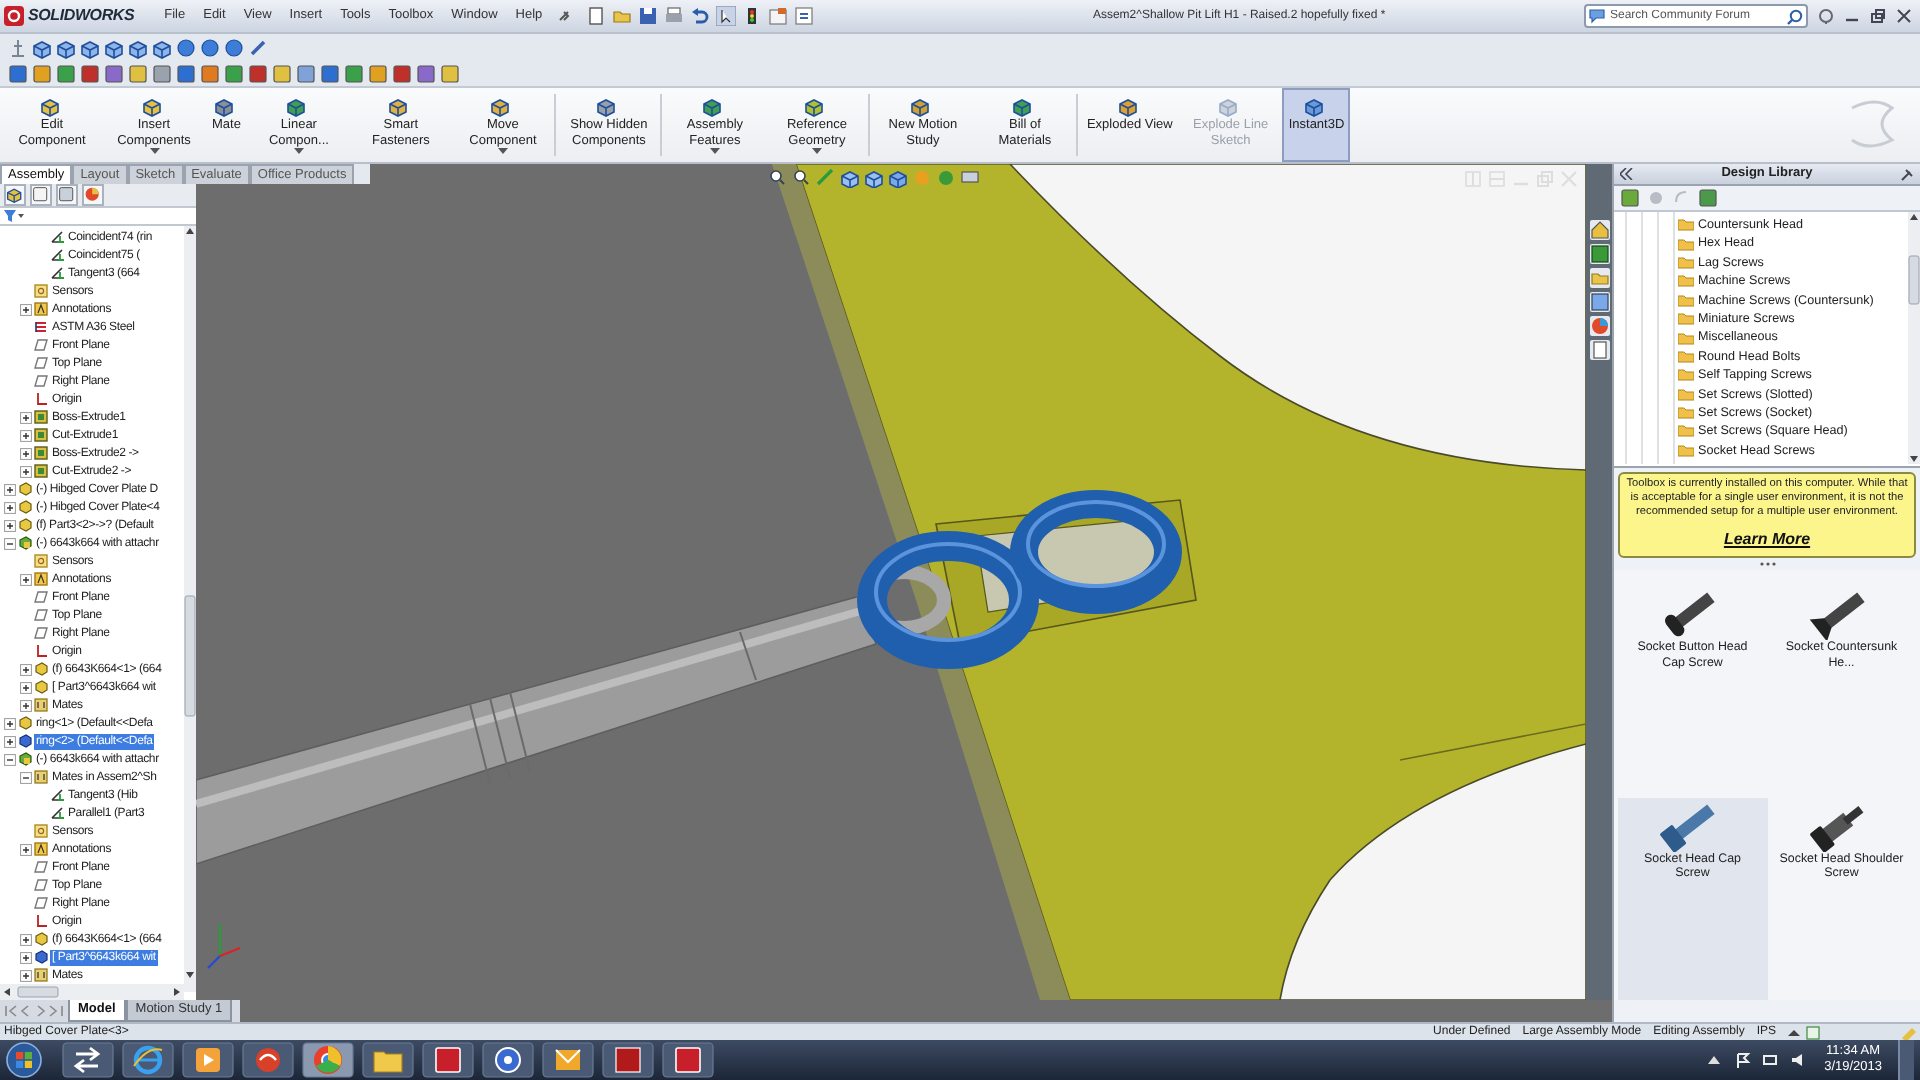 The image size is (1920, 1080). What do you see at coordinates (726, 16) in the screenshot?
I see `cursor-icon` at bounding box center [726, 16].